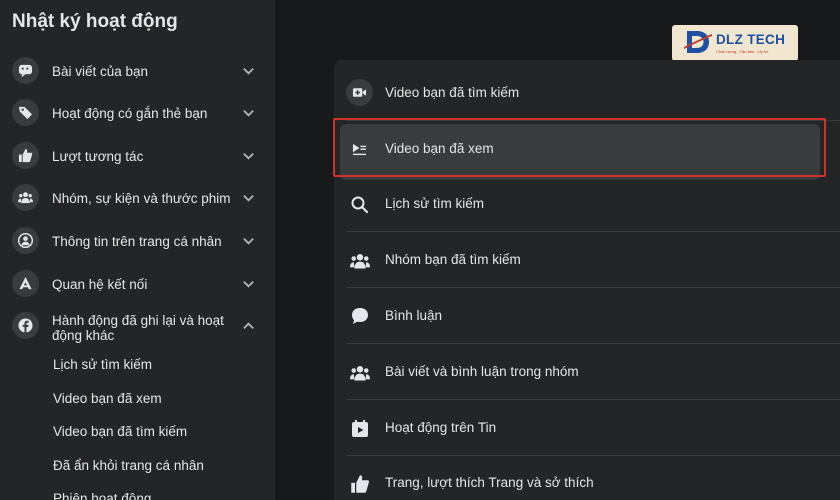 Image resolution: width=840 pixels, height=500 pixels. What do you see at coordinates (25, 70) in the screenshot?
I see `message-icon` at bounding box center [25, 70].